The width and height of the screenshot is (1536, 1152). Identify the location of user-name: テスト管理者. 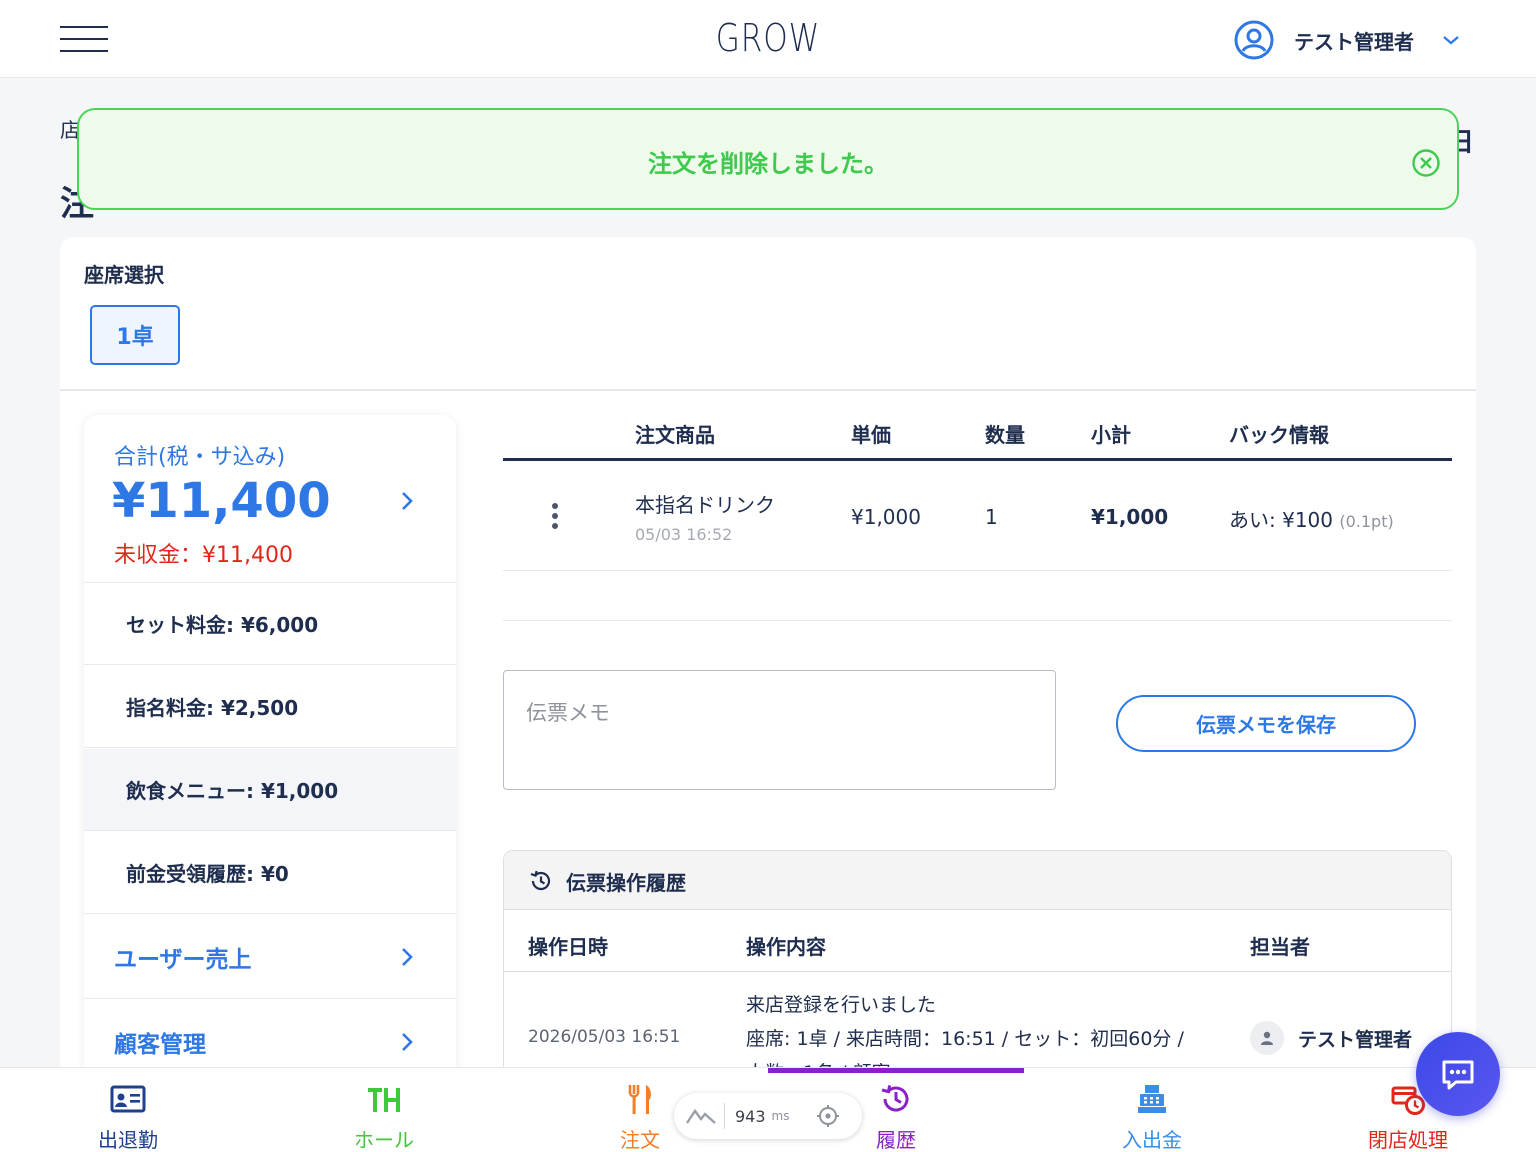
(1354, 41).